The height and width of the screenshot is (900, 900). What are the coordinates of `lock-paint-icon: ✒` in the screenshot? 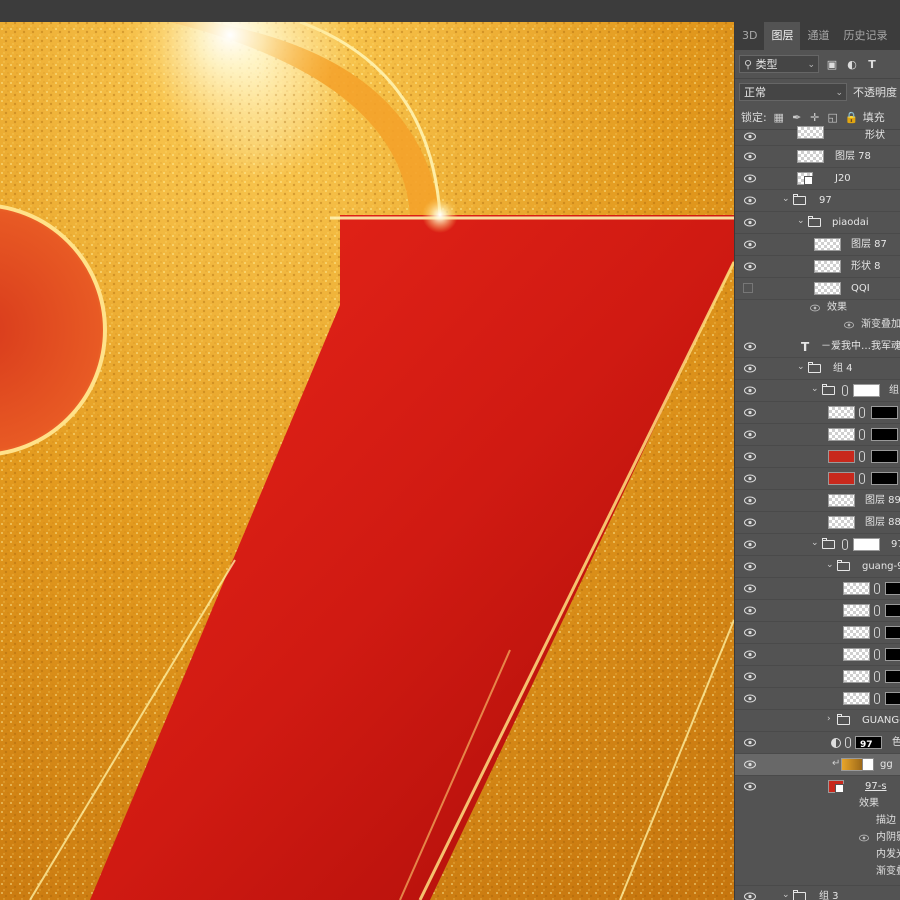 It's located at (797, 117).